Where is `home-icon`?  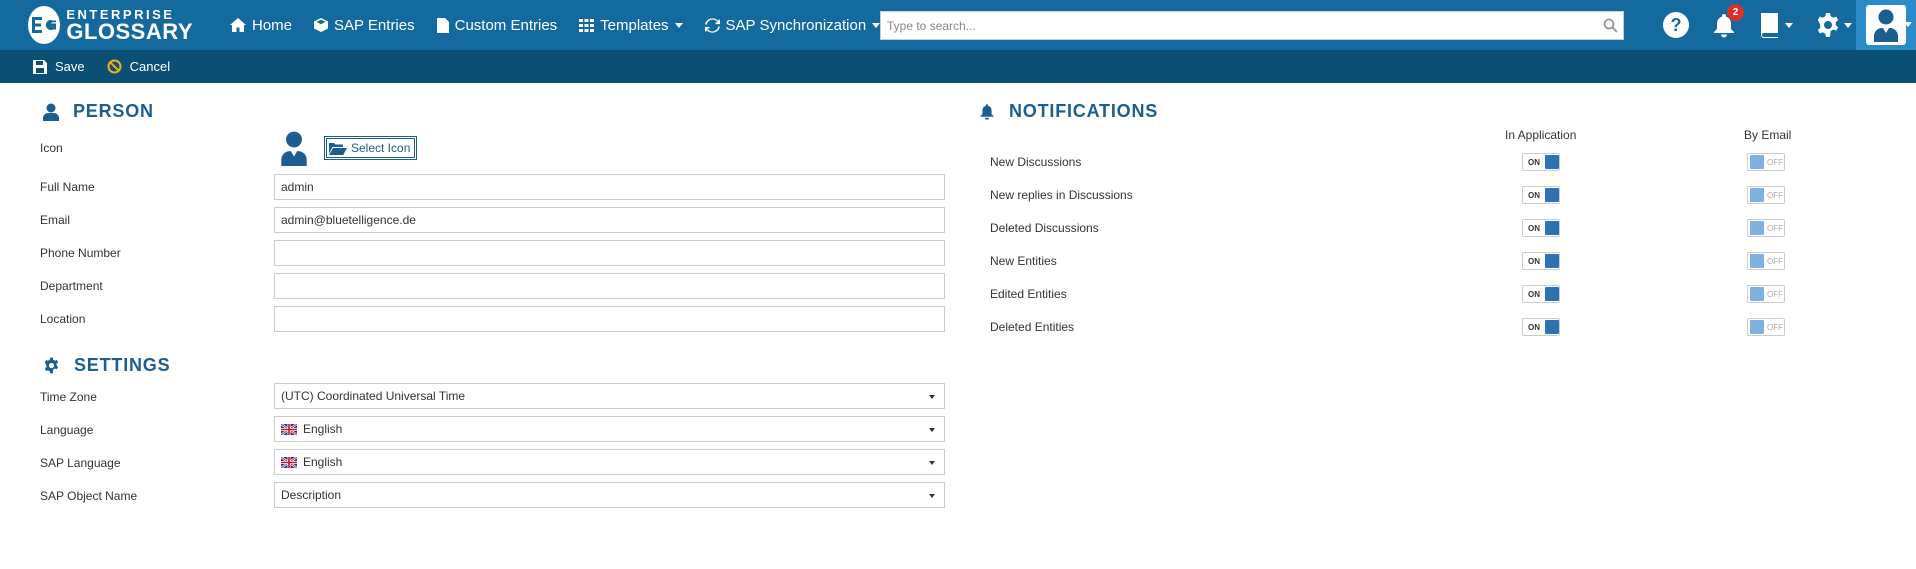
home-icon is located at coordinates (238, 25).